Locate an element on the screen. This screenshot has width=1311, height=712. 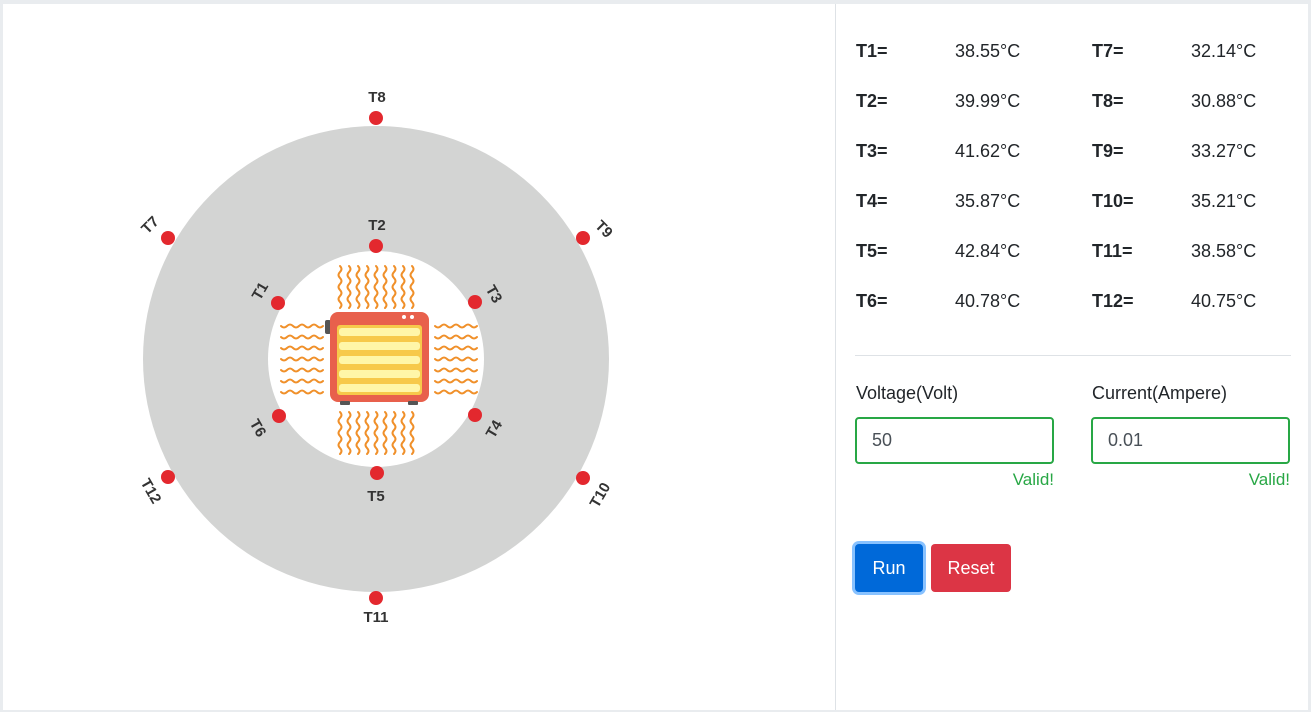
sensor-dot-t2 is located at coordinates (376, 246).